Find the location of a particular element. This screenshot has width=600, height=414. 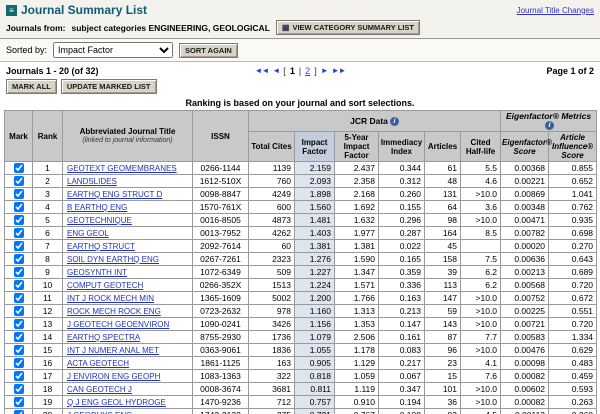

journal-title-link: INT J NUMER ANAL MET is located at coordinates (113, 350).